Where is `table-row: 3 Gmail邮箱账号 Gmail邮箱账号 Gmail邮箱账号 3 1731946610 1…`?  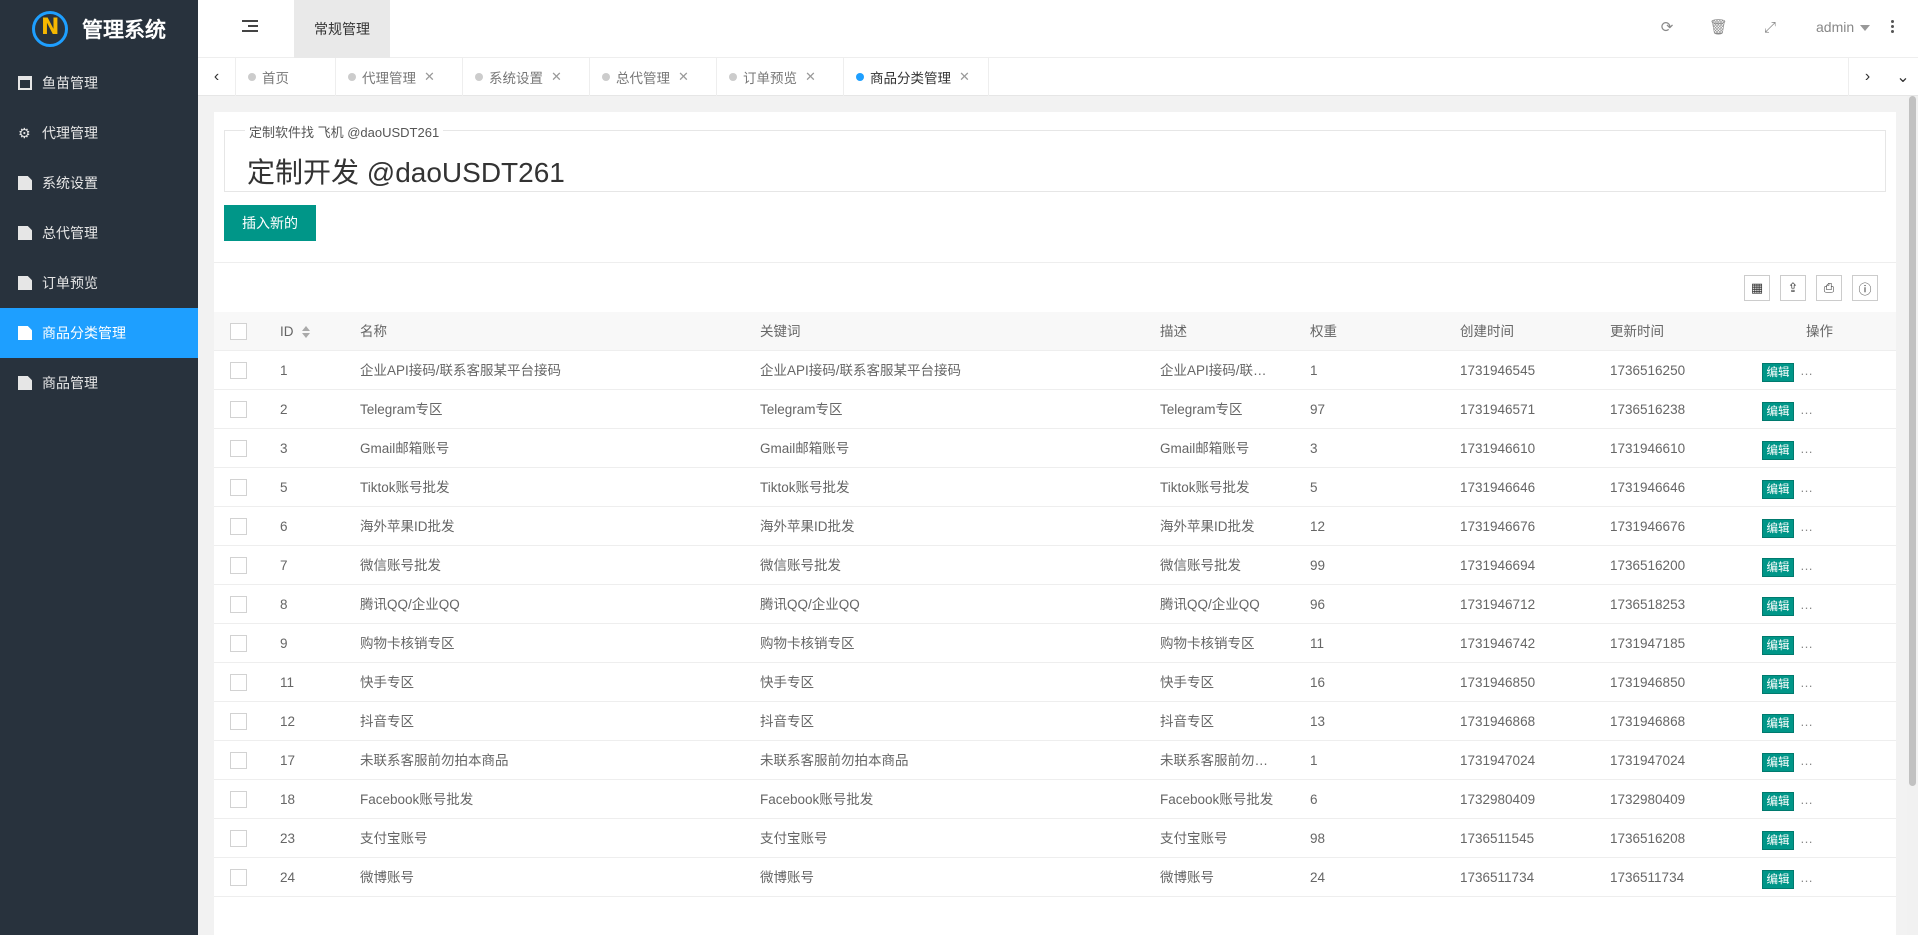
table-row: 3 Gmail邮箱账号 Gmail邮箱账号 Gmail邮箱账号 3 1731946610 1… is located at coordinates (1055, 448).